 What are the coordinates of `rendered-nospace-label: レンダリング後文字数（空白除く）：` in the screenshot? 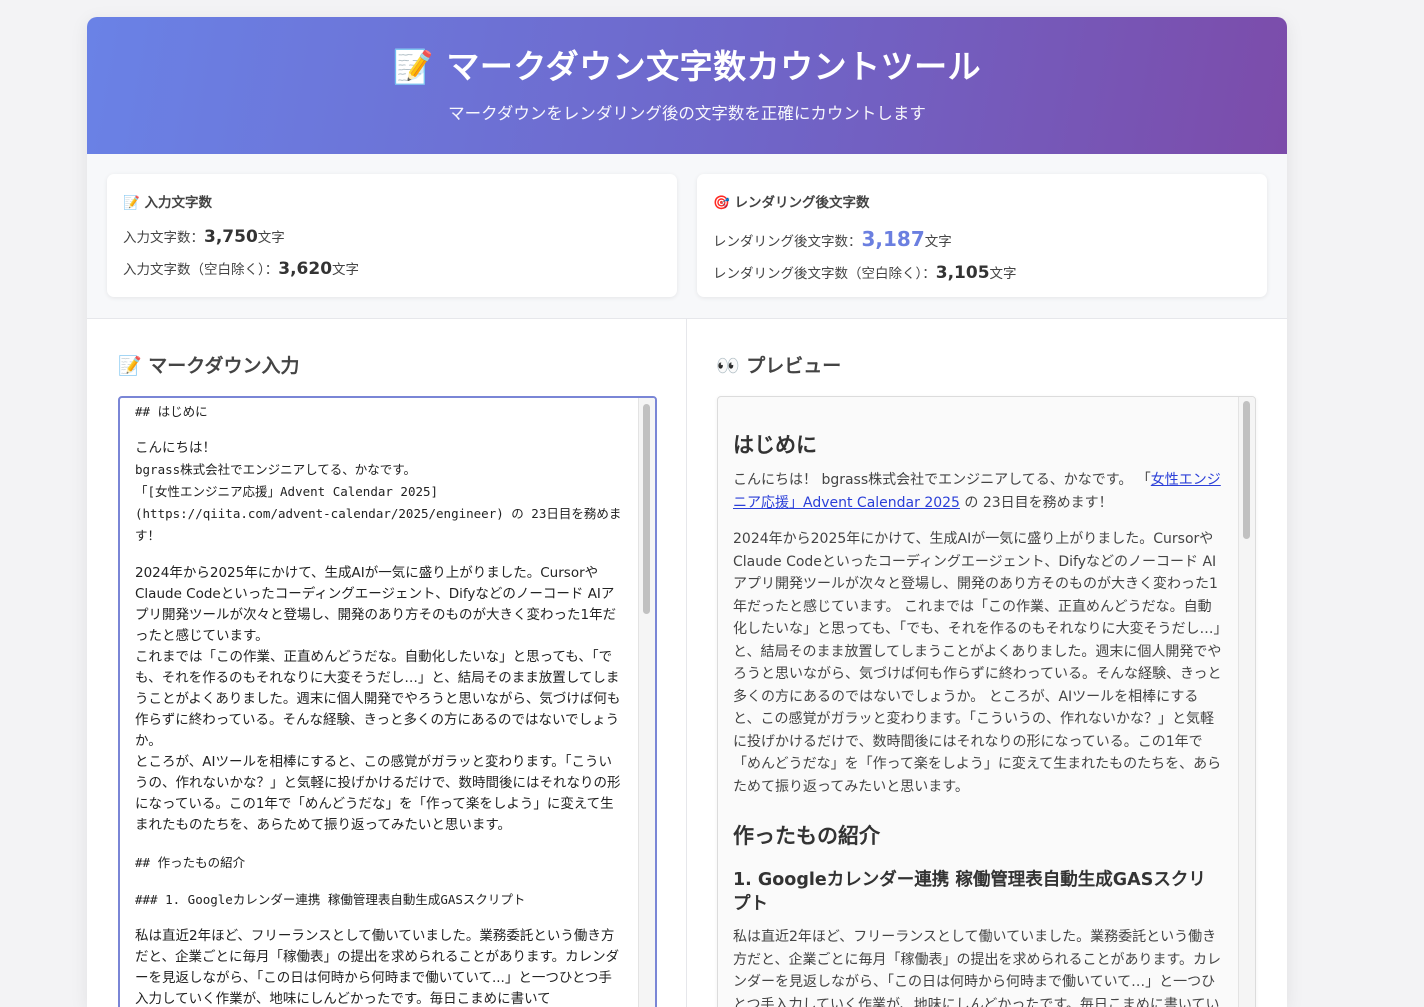 It's located at (824, 274).